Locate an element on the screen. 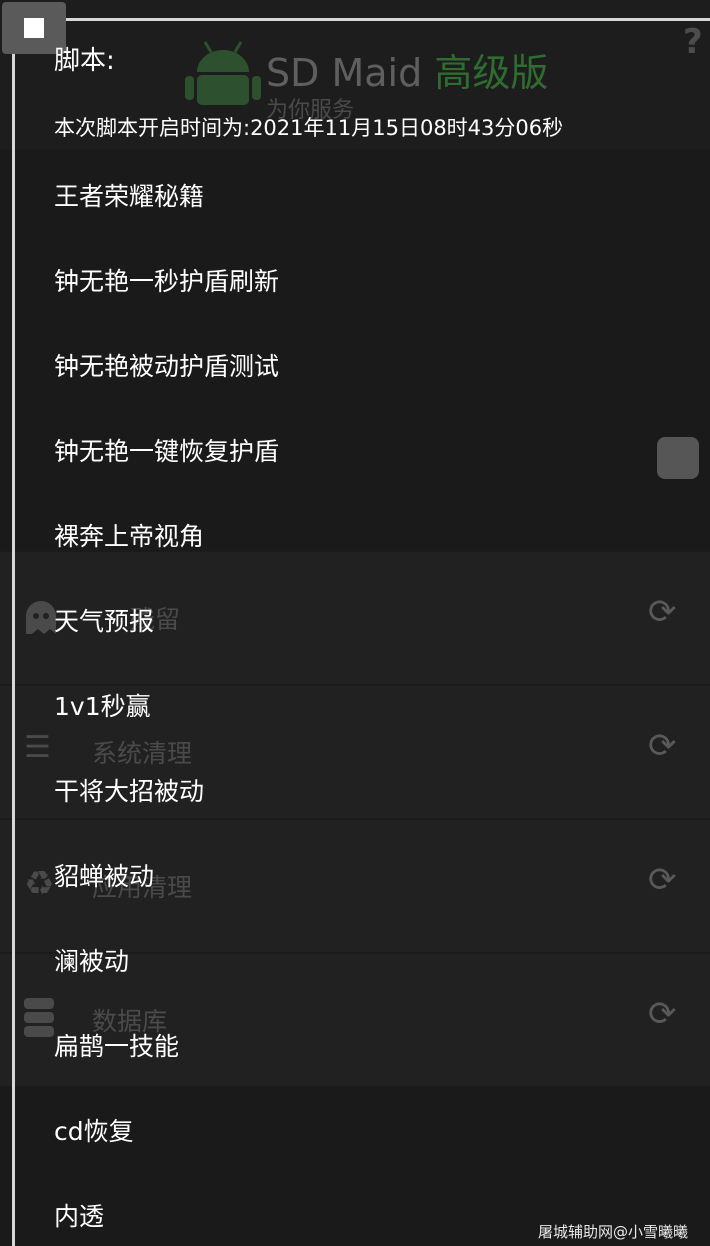  menu-item: 貂蝉被动 is located at coordinates (104, 877).